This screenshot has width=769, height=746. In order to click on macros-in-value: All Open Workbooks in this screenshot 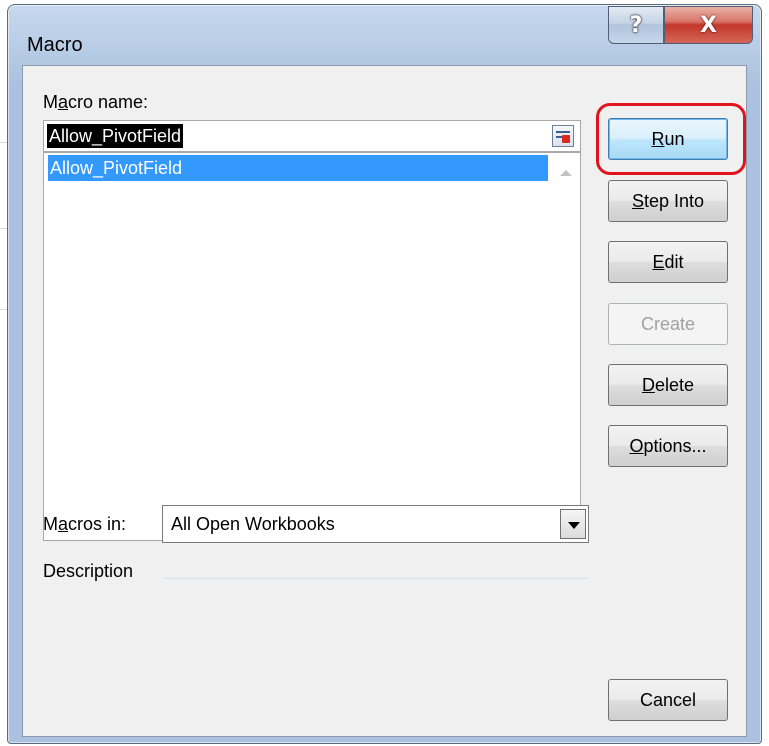, I will do `click(253, 524)`.